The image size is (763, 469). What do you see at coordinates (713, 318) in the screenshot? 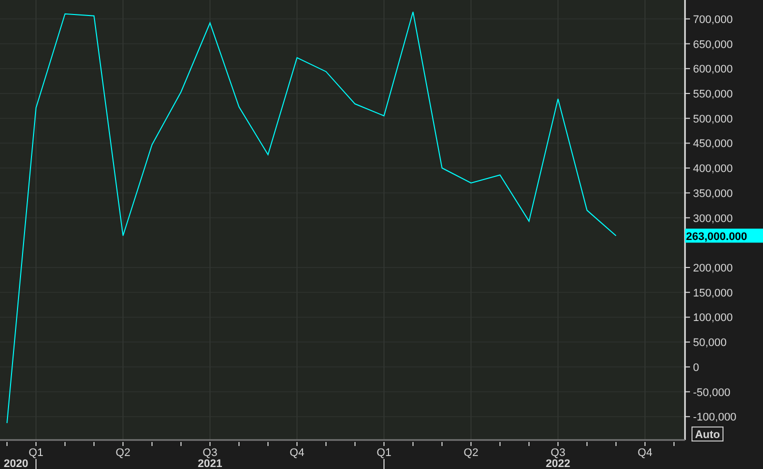
I see `y-tick-label: 100,000` at bounding box center [713, 318].